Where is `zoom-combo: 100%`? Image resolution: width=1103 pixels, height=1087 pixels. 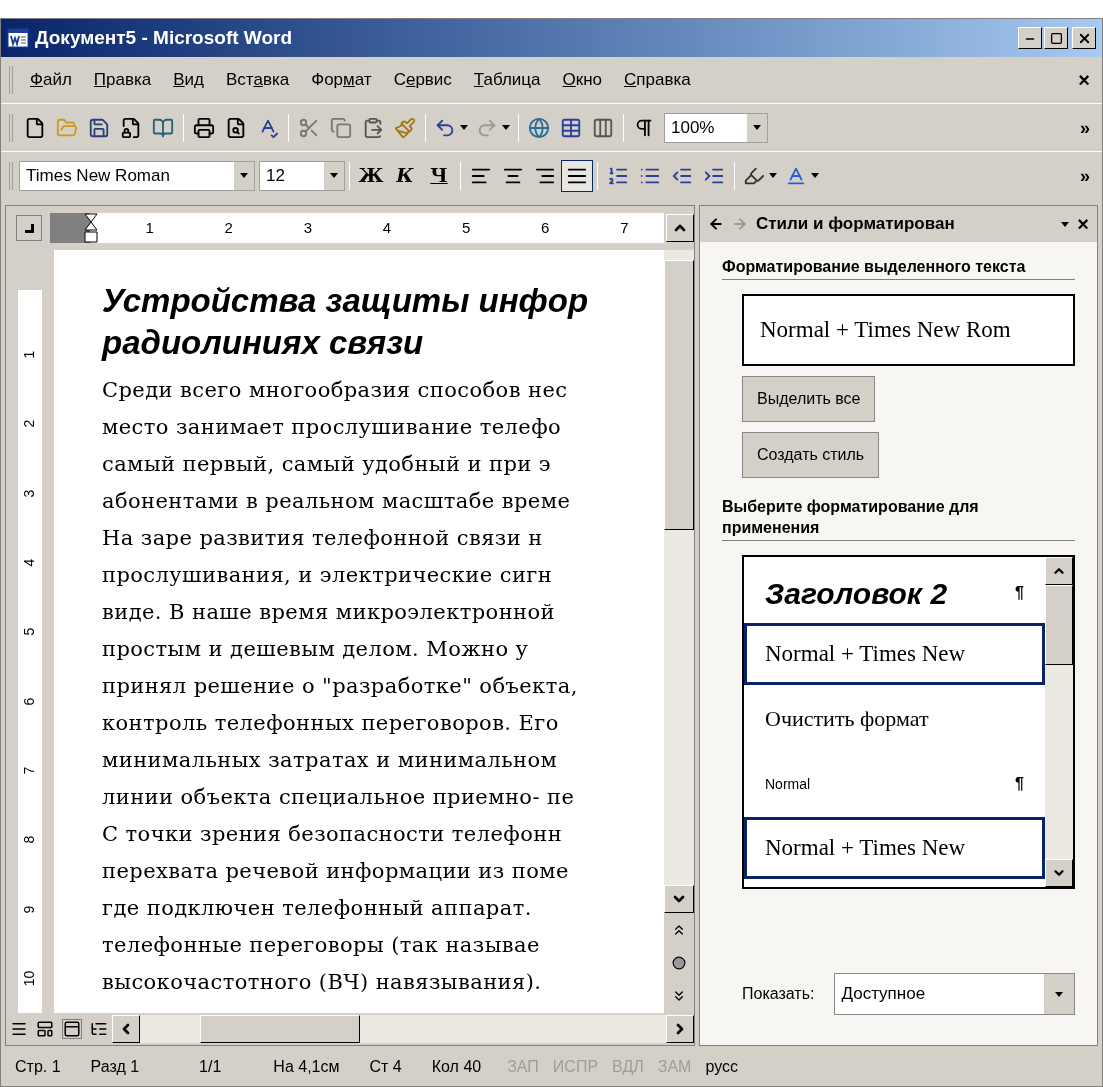
zoom-combo: 100% is located at coordinates (716, 127).